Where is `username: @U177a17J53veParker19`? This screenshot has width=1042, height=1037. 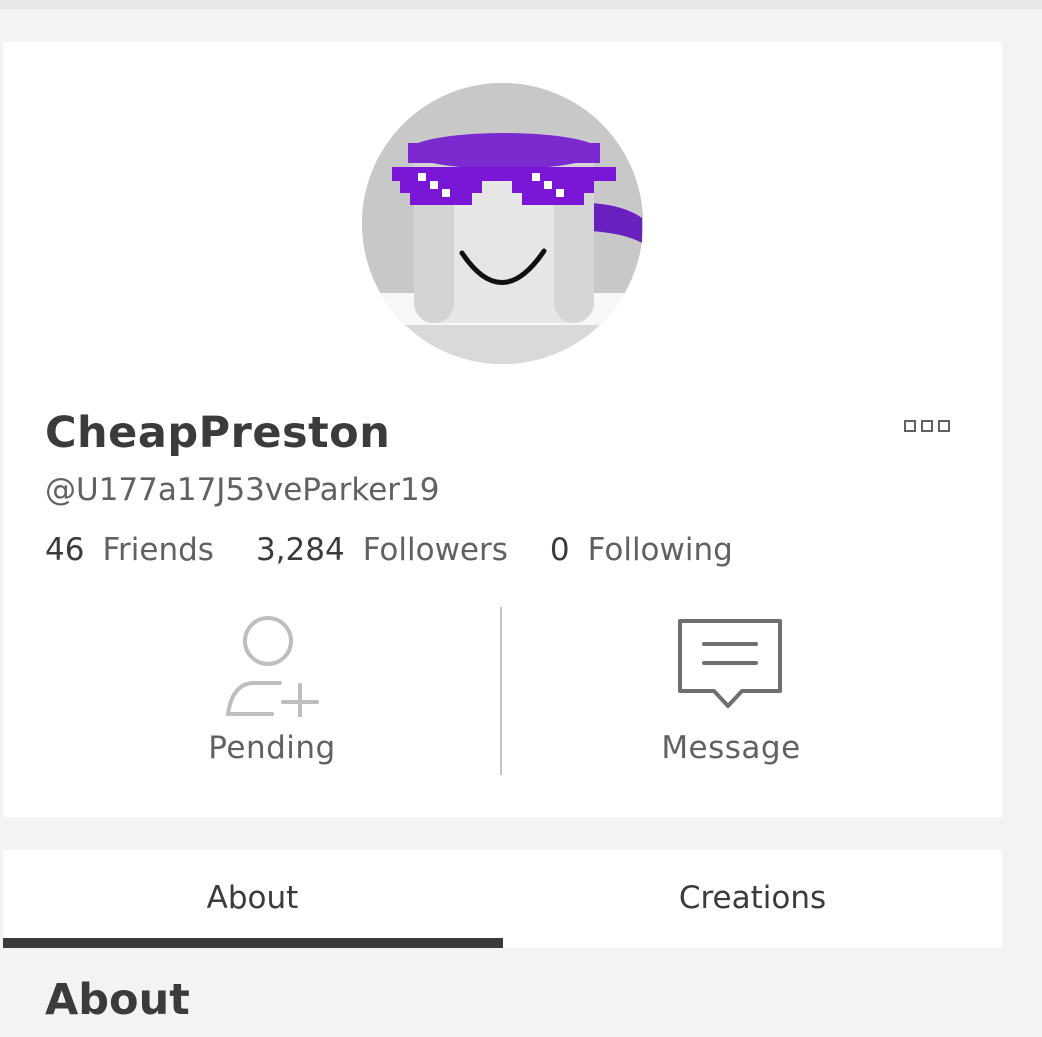
username: @U177a17J53veParker19 is located at coordinates (242, 490).